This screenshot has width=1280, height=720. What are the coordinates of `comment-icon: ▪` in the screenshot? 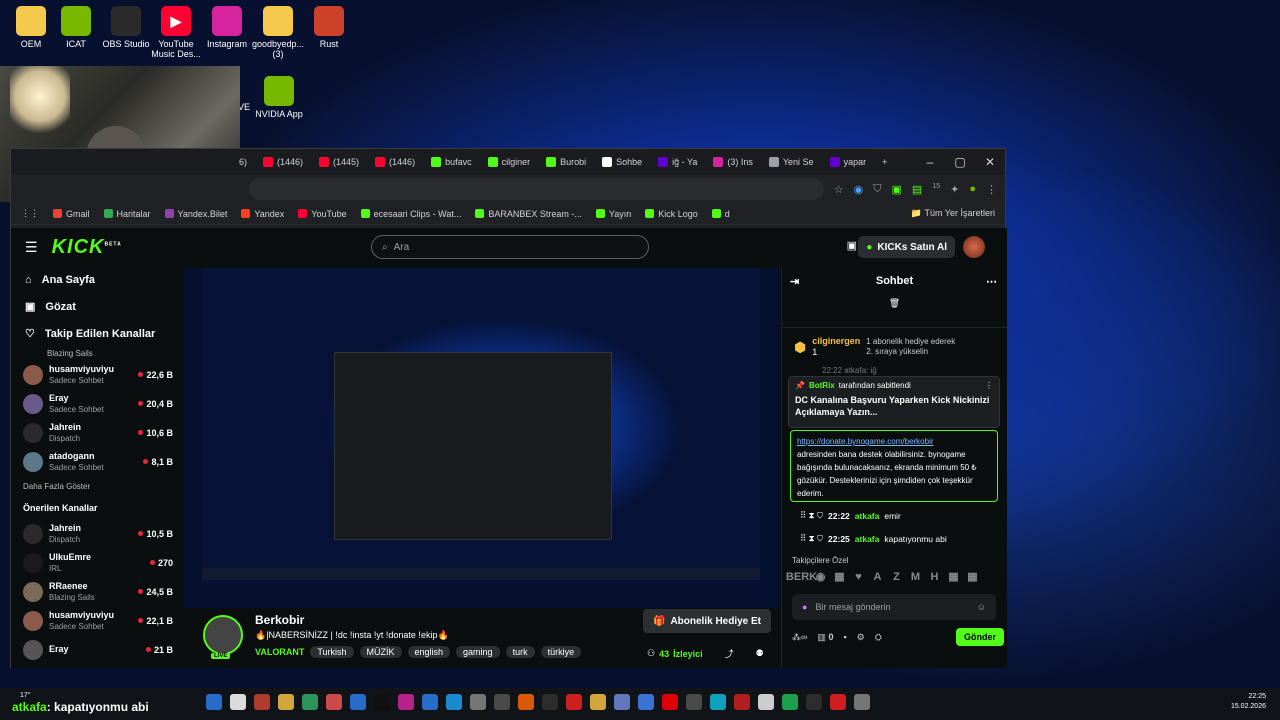 It's located at (844, 637).